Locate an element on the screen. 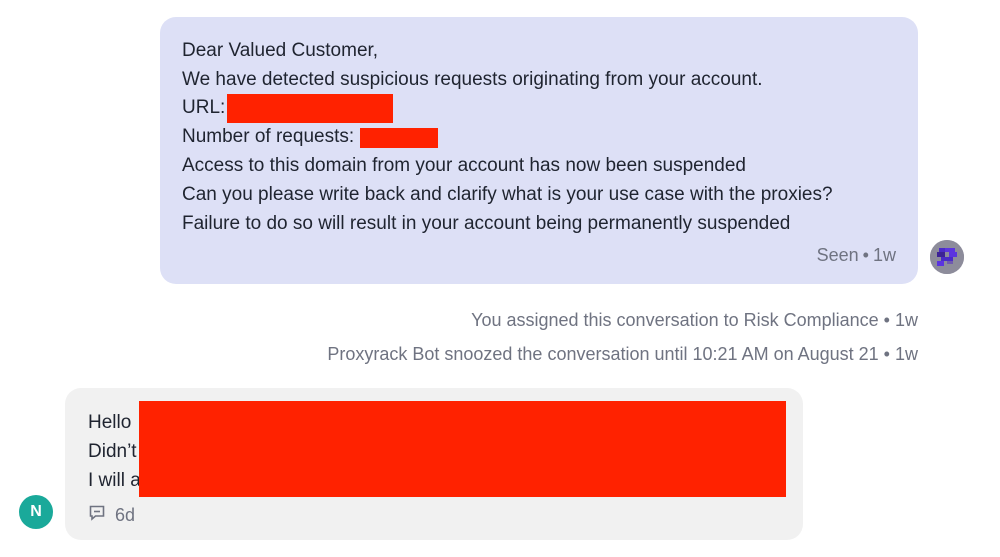 The height and width of the screenshot is (557, 1000). requests-label: Number of requests: is located at coordinates (268, 137).